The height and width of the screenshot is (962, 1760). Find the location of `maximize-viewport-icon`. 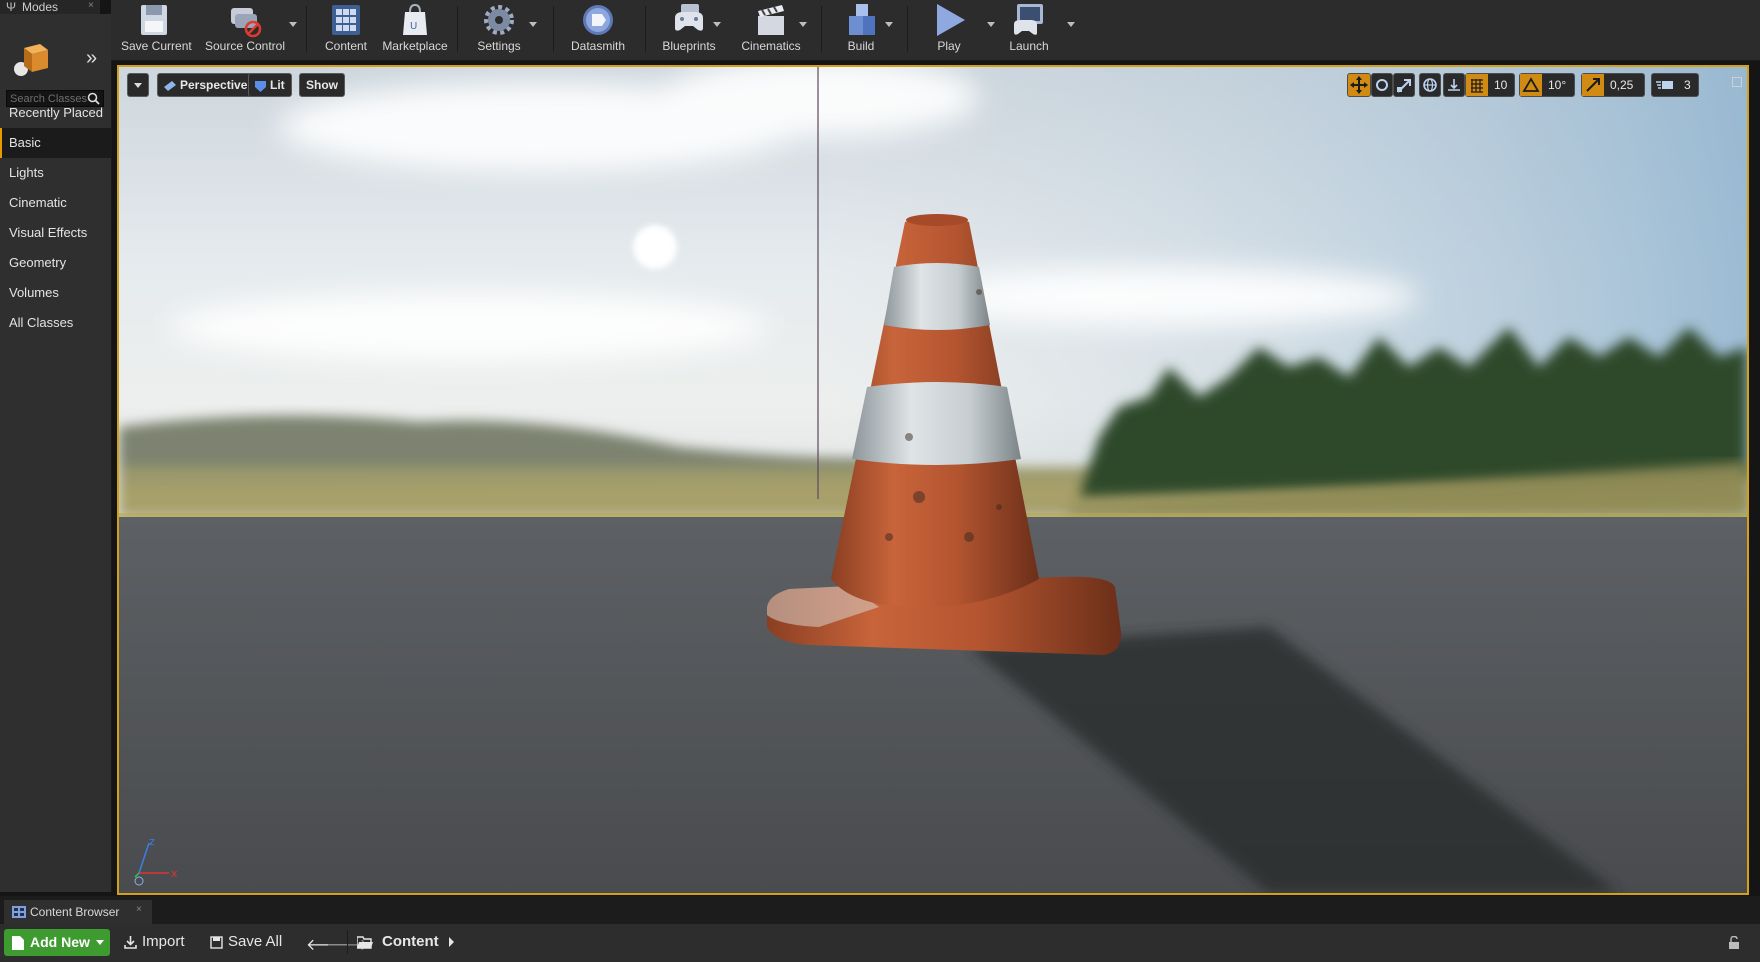

maximize-viewport-icon is located at coordinates (1737, 82).